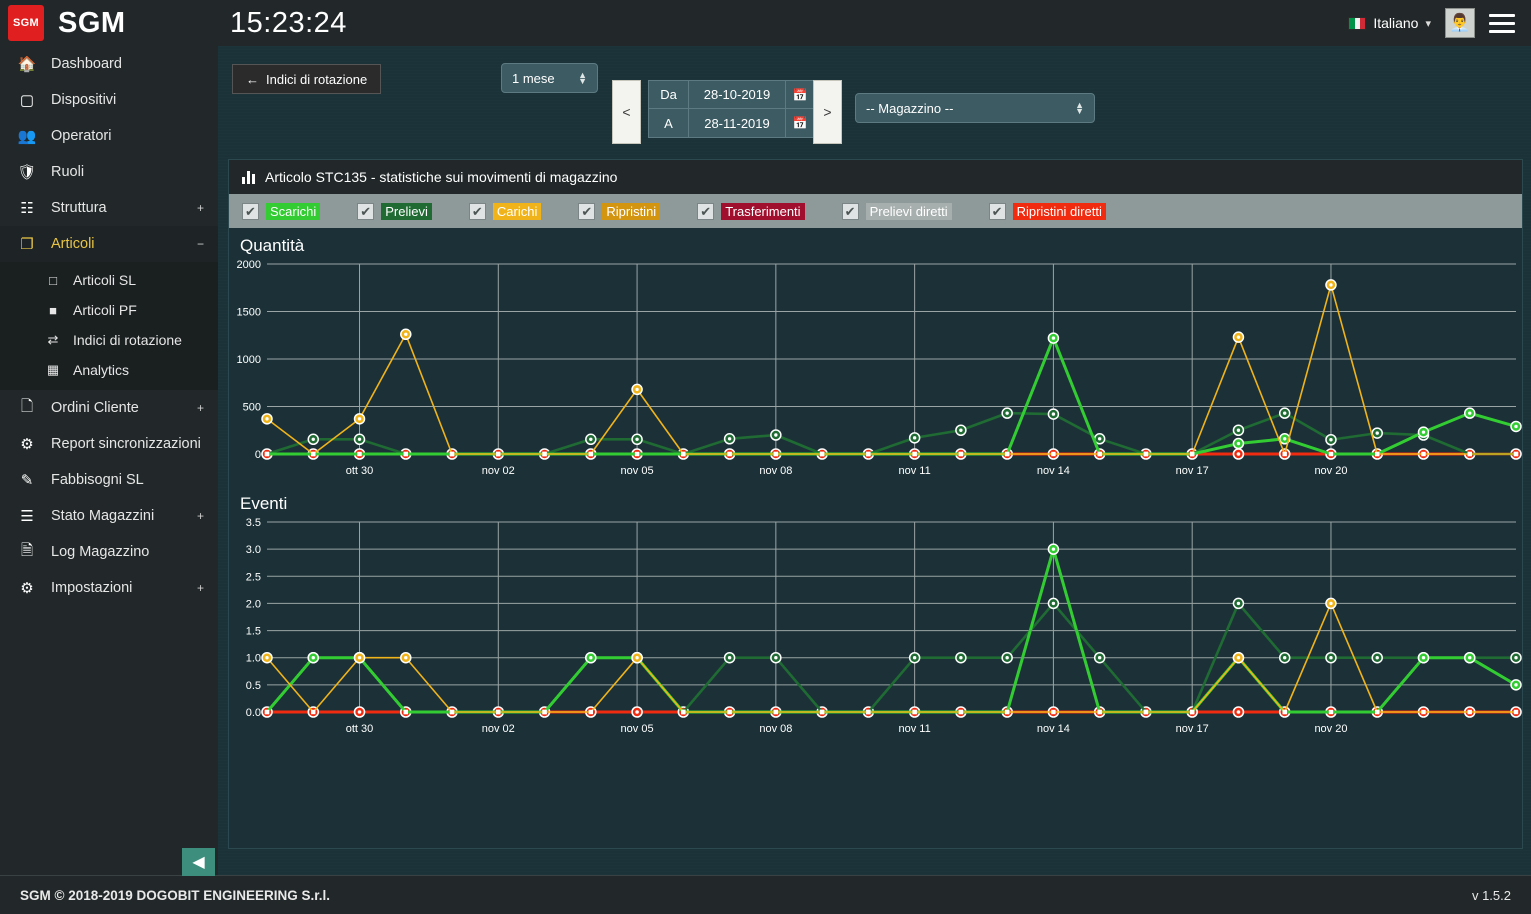  Describe the element at coordinates (27, 444) in the screenshot. I see `cogs-icon: ⚙` at that location.